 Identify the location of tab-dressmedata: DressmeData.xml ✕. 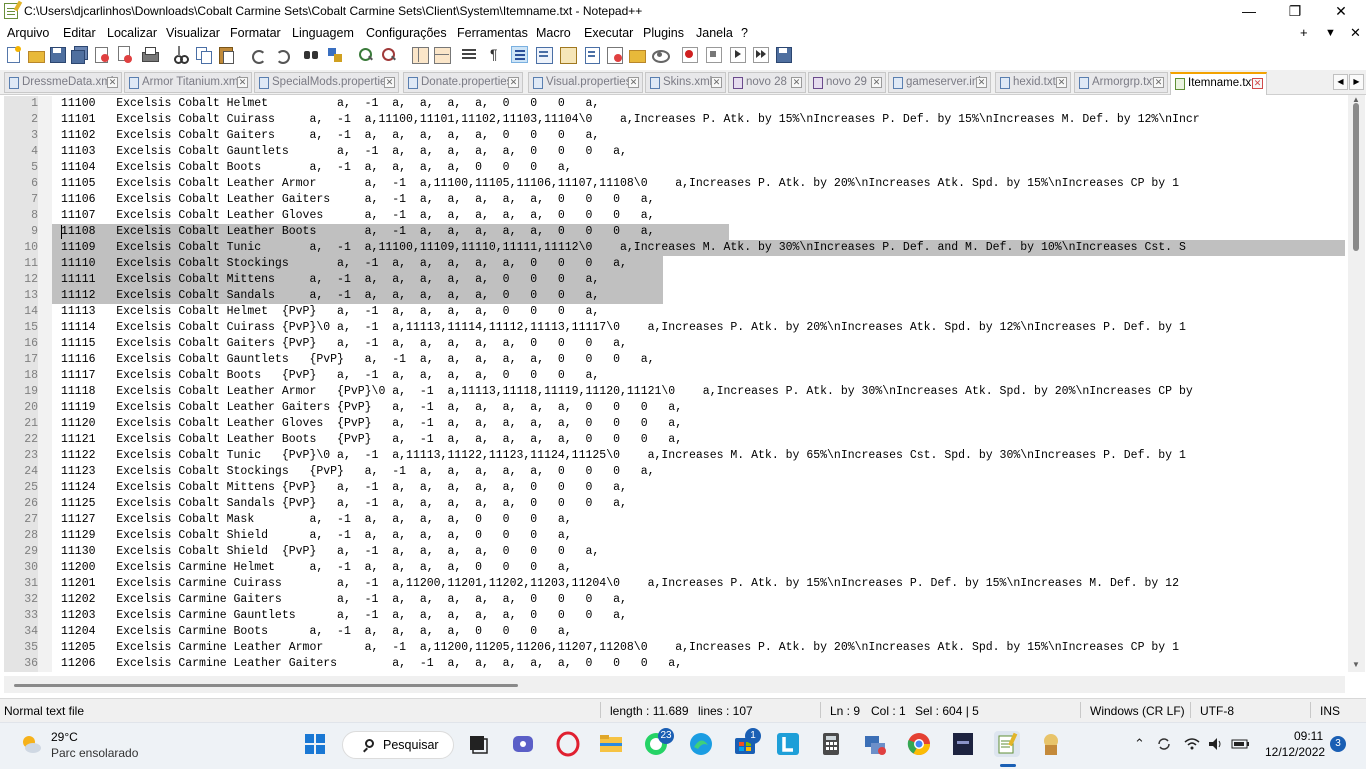
(63, 82).